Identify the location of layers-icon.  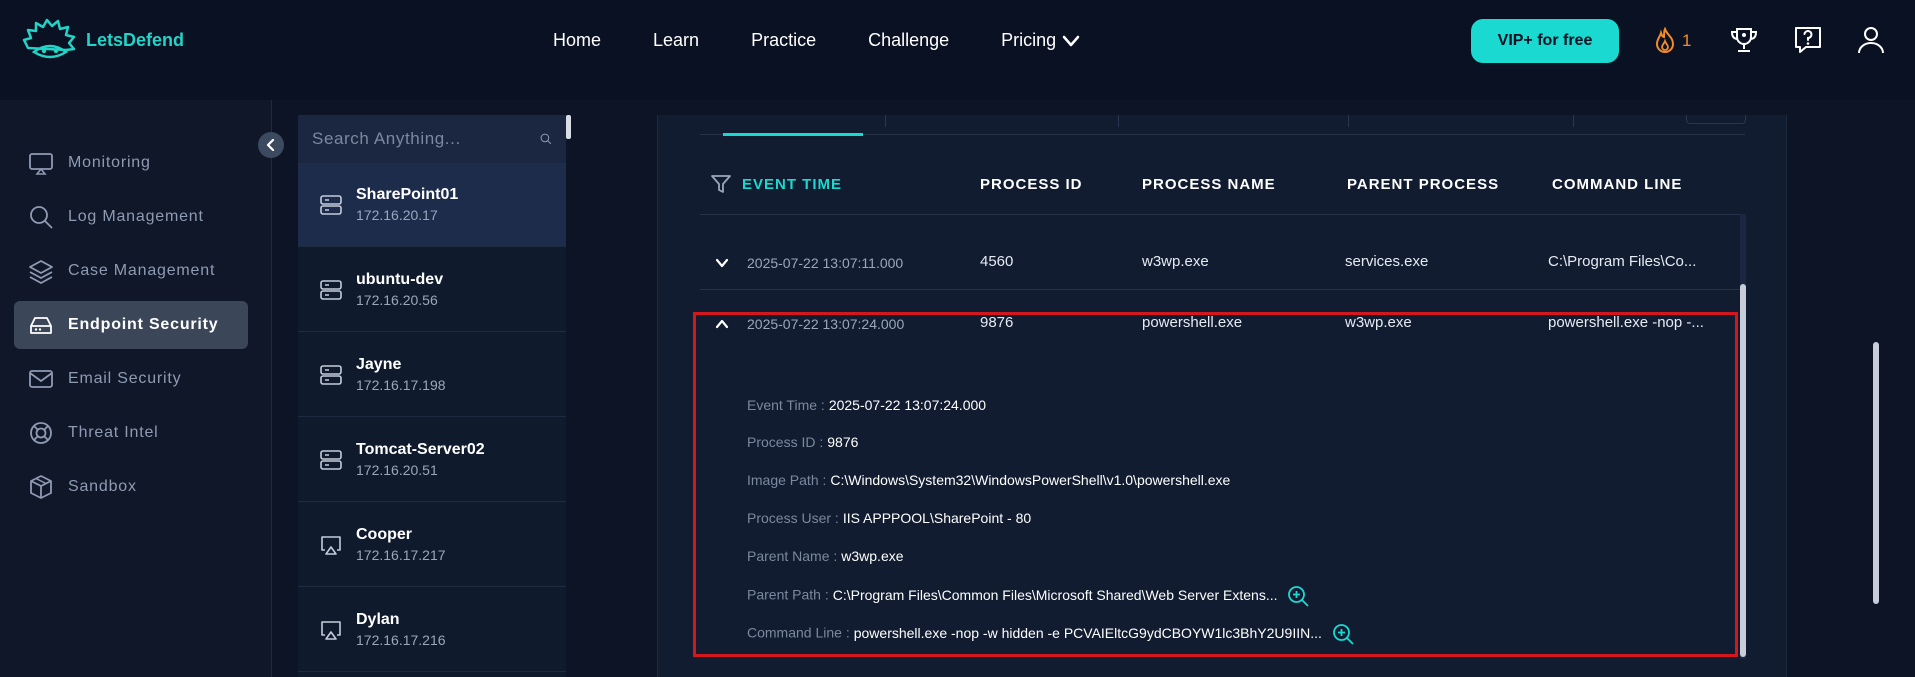
(41, 272).